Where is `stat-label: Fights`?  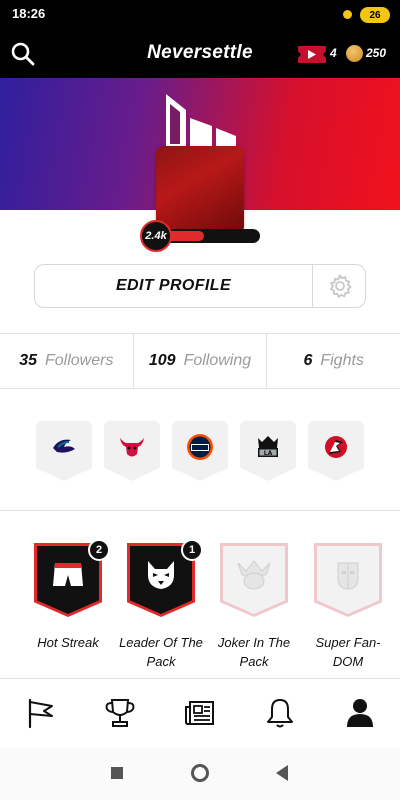
stat-label: Fights is located at coordinates (342, 360).